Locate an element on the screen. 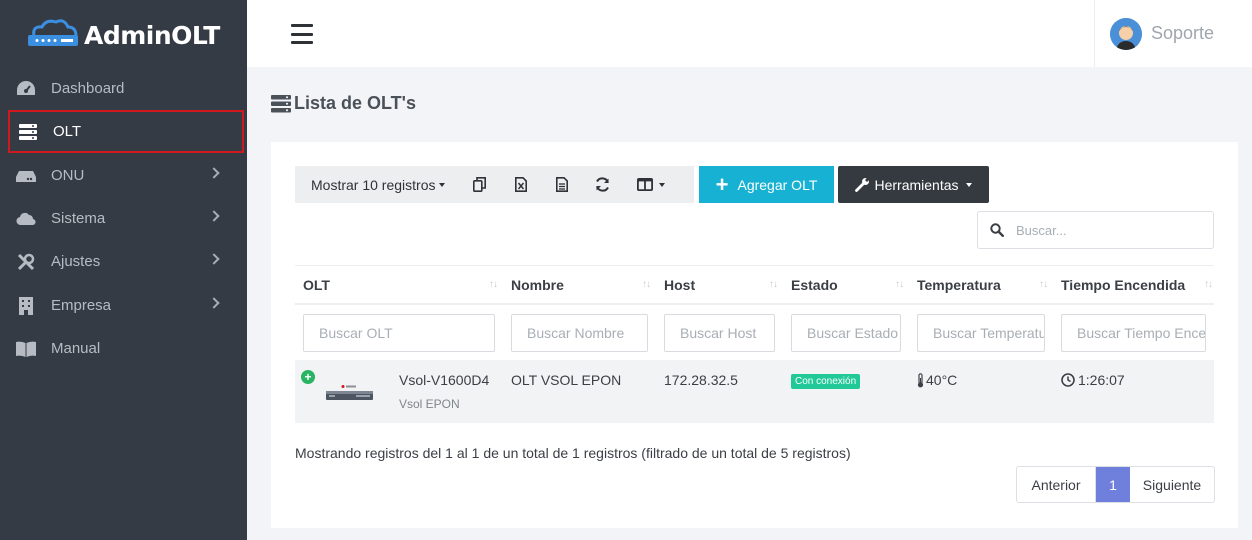 This screenshot has width=1252, height=540. column-visibility-button is located at coordinates (651, 184).